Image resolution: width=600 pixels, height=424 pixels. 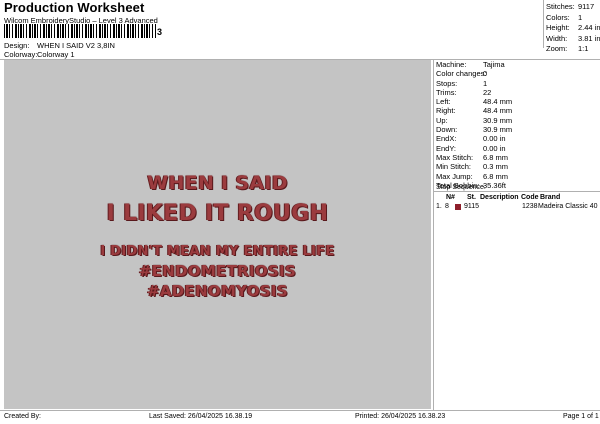 What do you see at coordinates (474, 120) in the screenshot?
I see `info-up: Up: 30.9 mm` at bounding box center [474, 120].